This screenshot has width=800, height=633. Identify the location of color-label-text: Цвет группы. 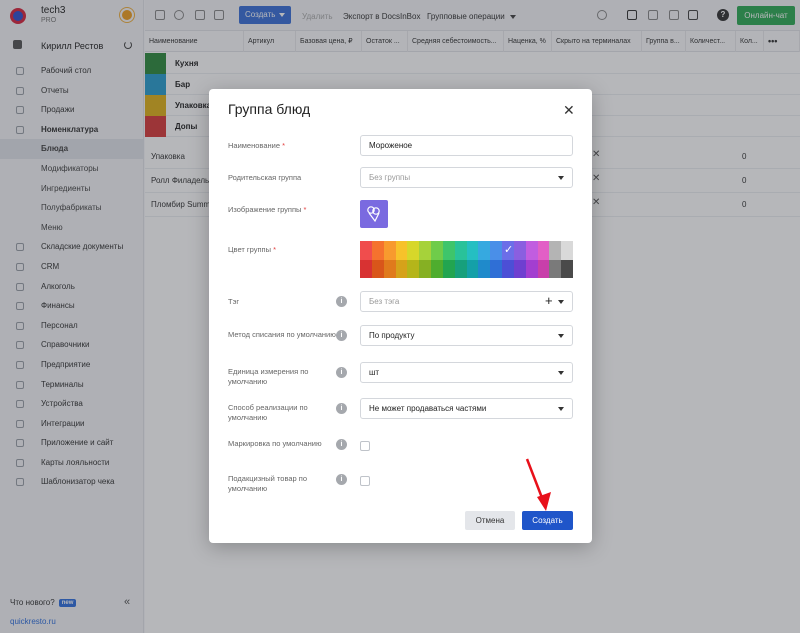
(249, 249).